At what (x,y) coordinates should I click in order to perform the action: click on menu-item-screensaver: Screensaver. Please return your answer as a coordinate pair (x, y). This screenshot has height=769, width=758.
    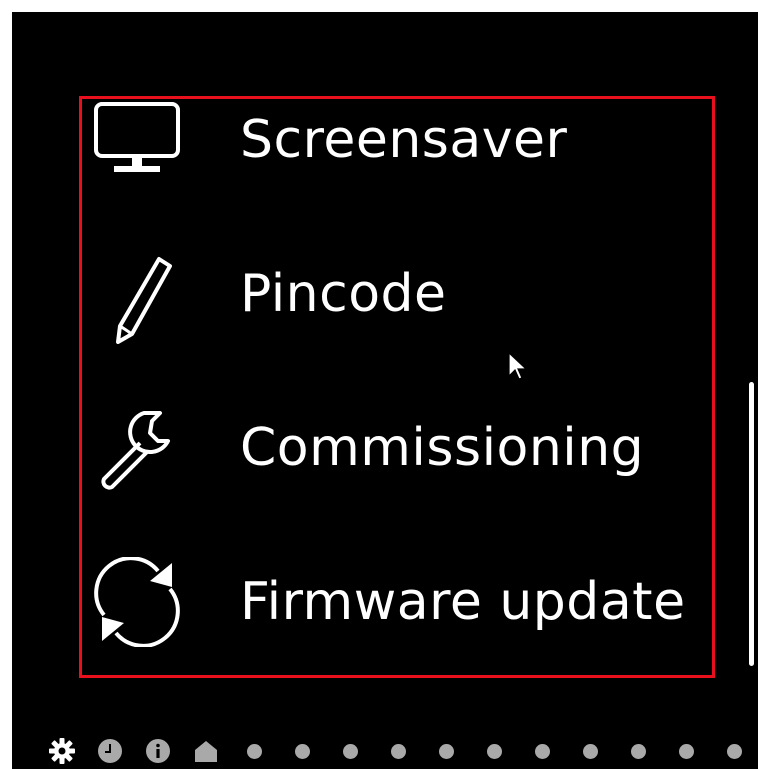
    Looking at the image, I should click on (402, 140).